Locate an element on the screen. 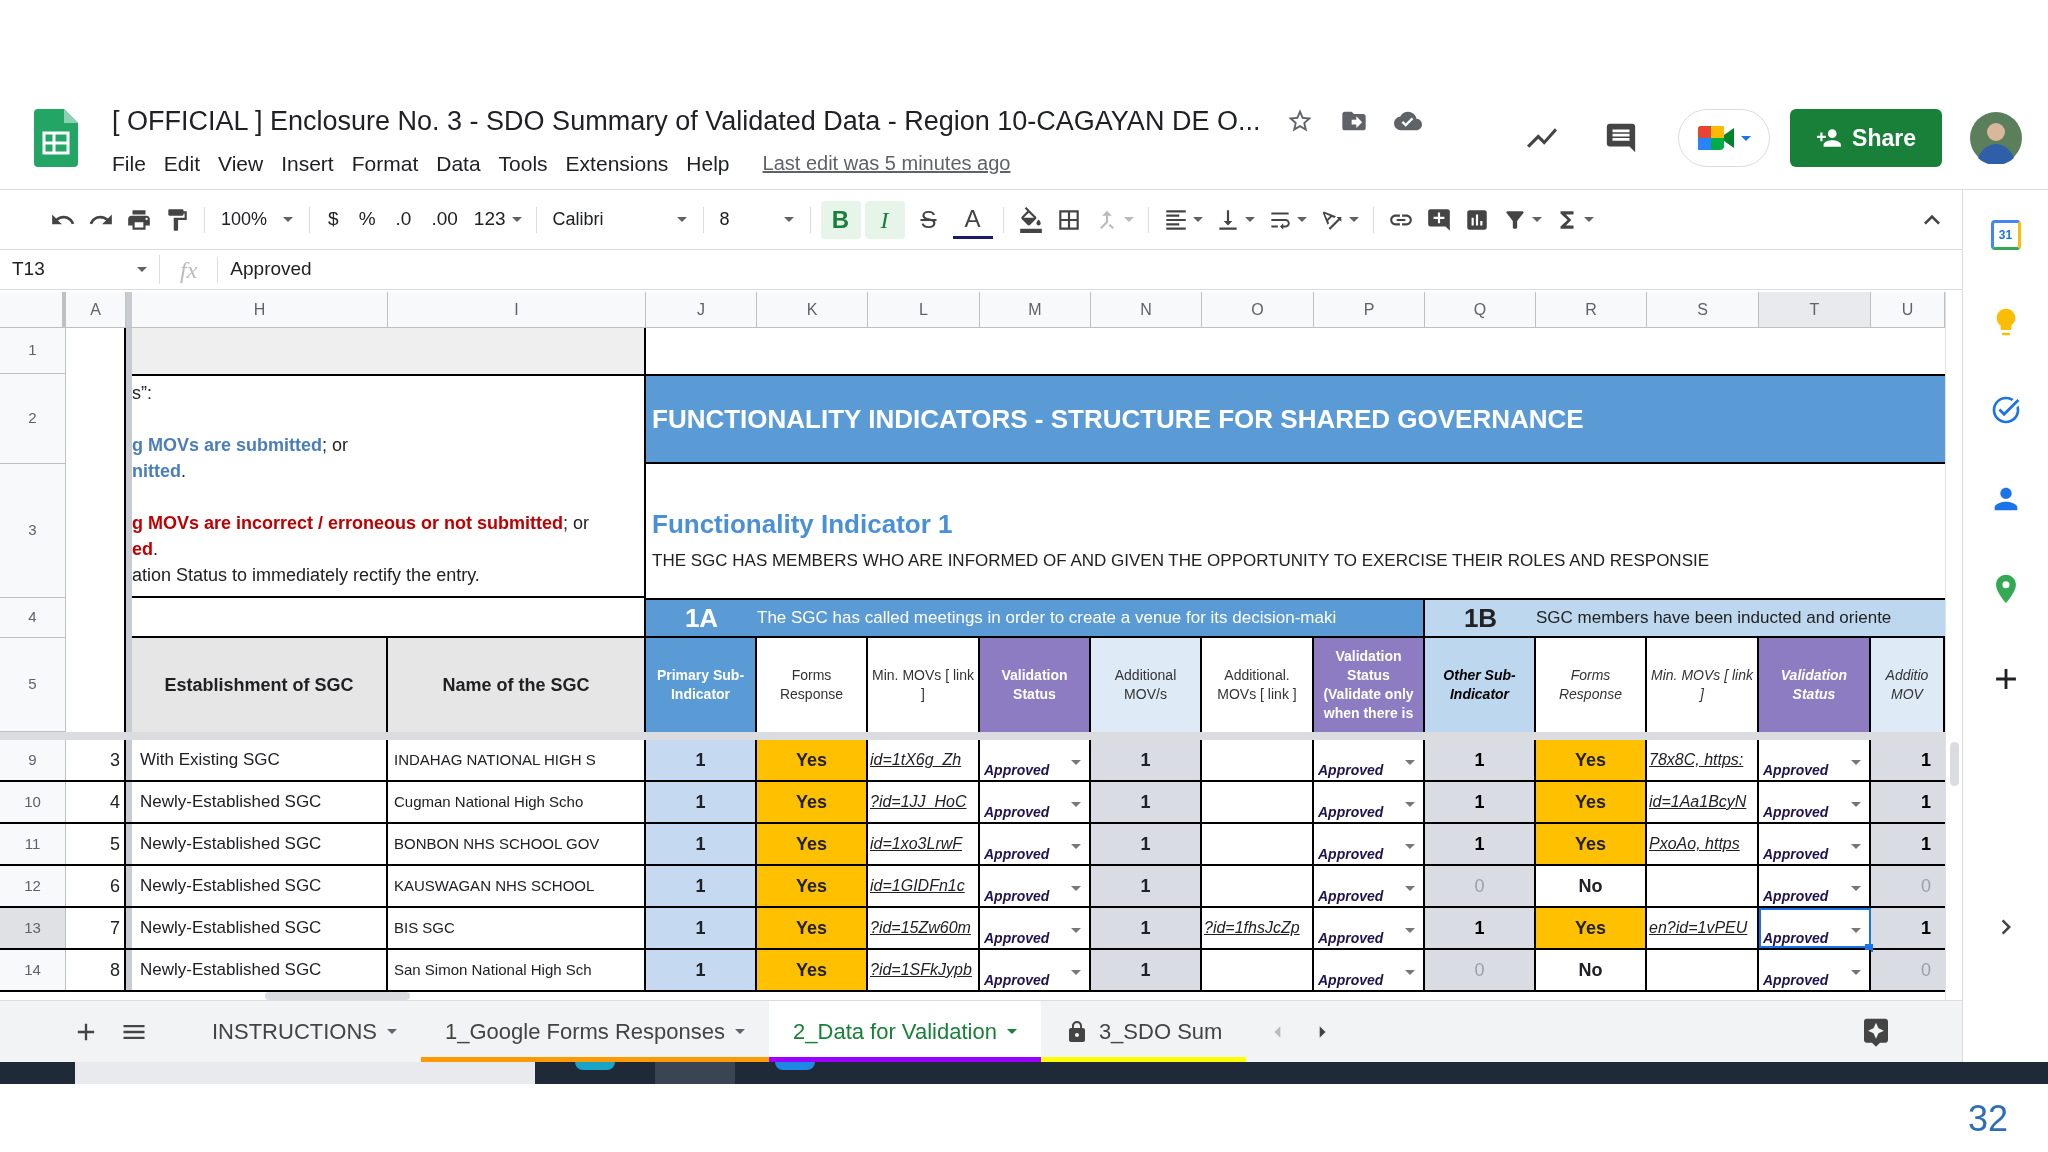 This screenshot has height=1152, width=2048. horizontal-scrollbar-thumb is located at coordinates (337, 996).